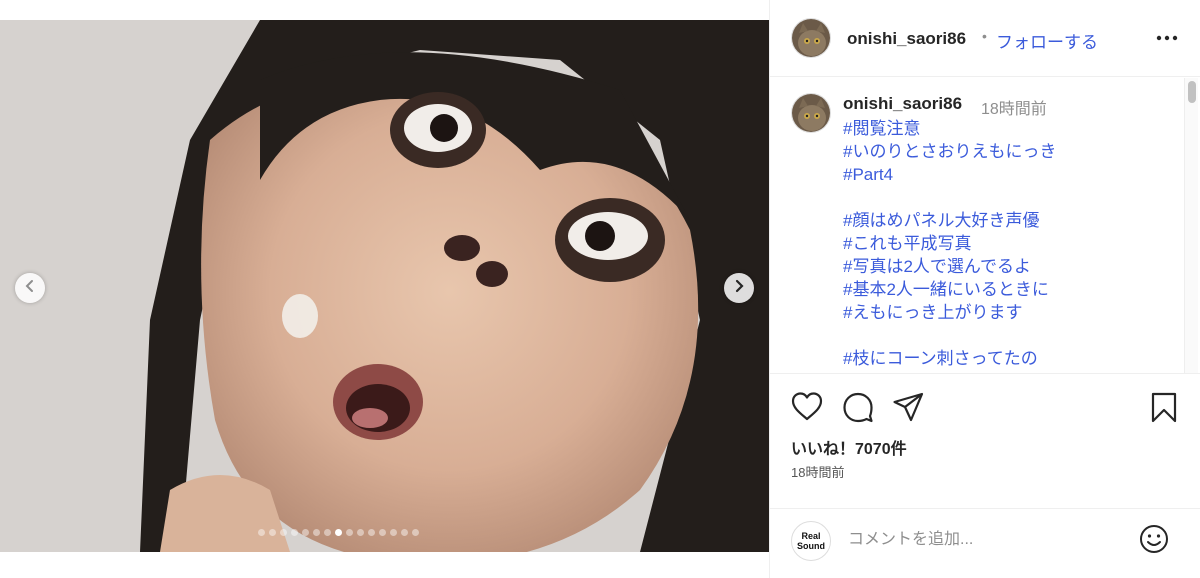 The height and width of the screenshot is (578, 1200). I want to click on previous-slide-button, so click(30, 288).